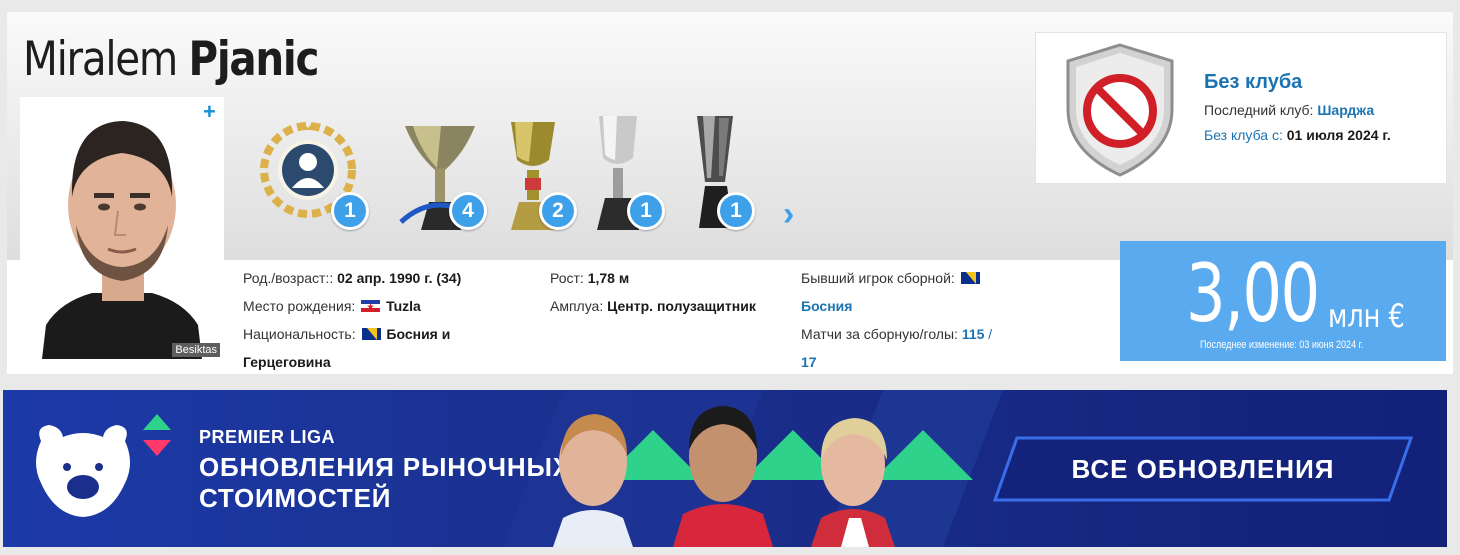 This screenshot has width=1460, height=555. I want to click on position-row: Амплуа: Центр. полузащитник, so click(653, 306).